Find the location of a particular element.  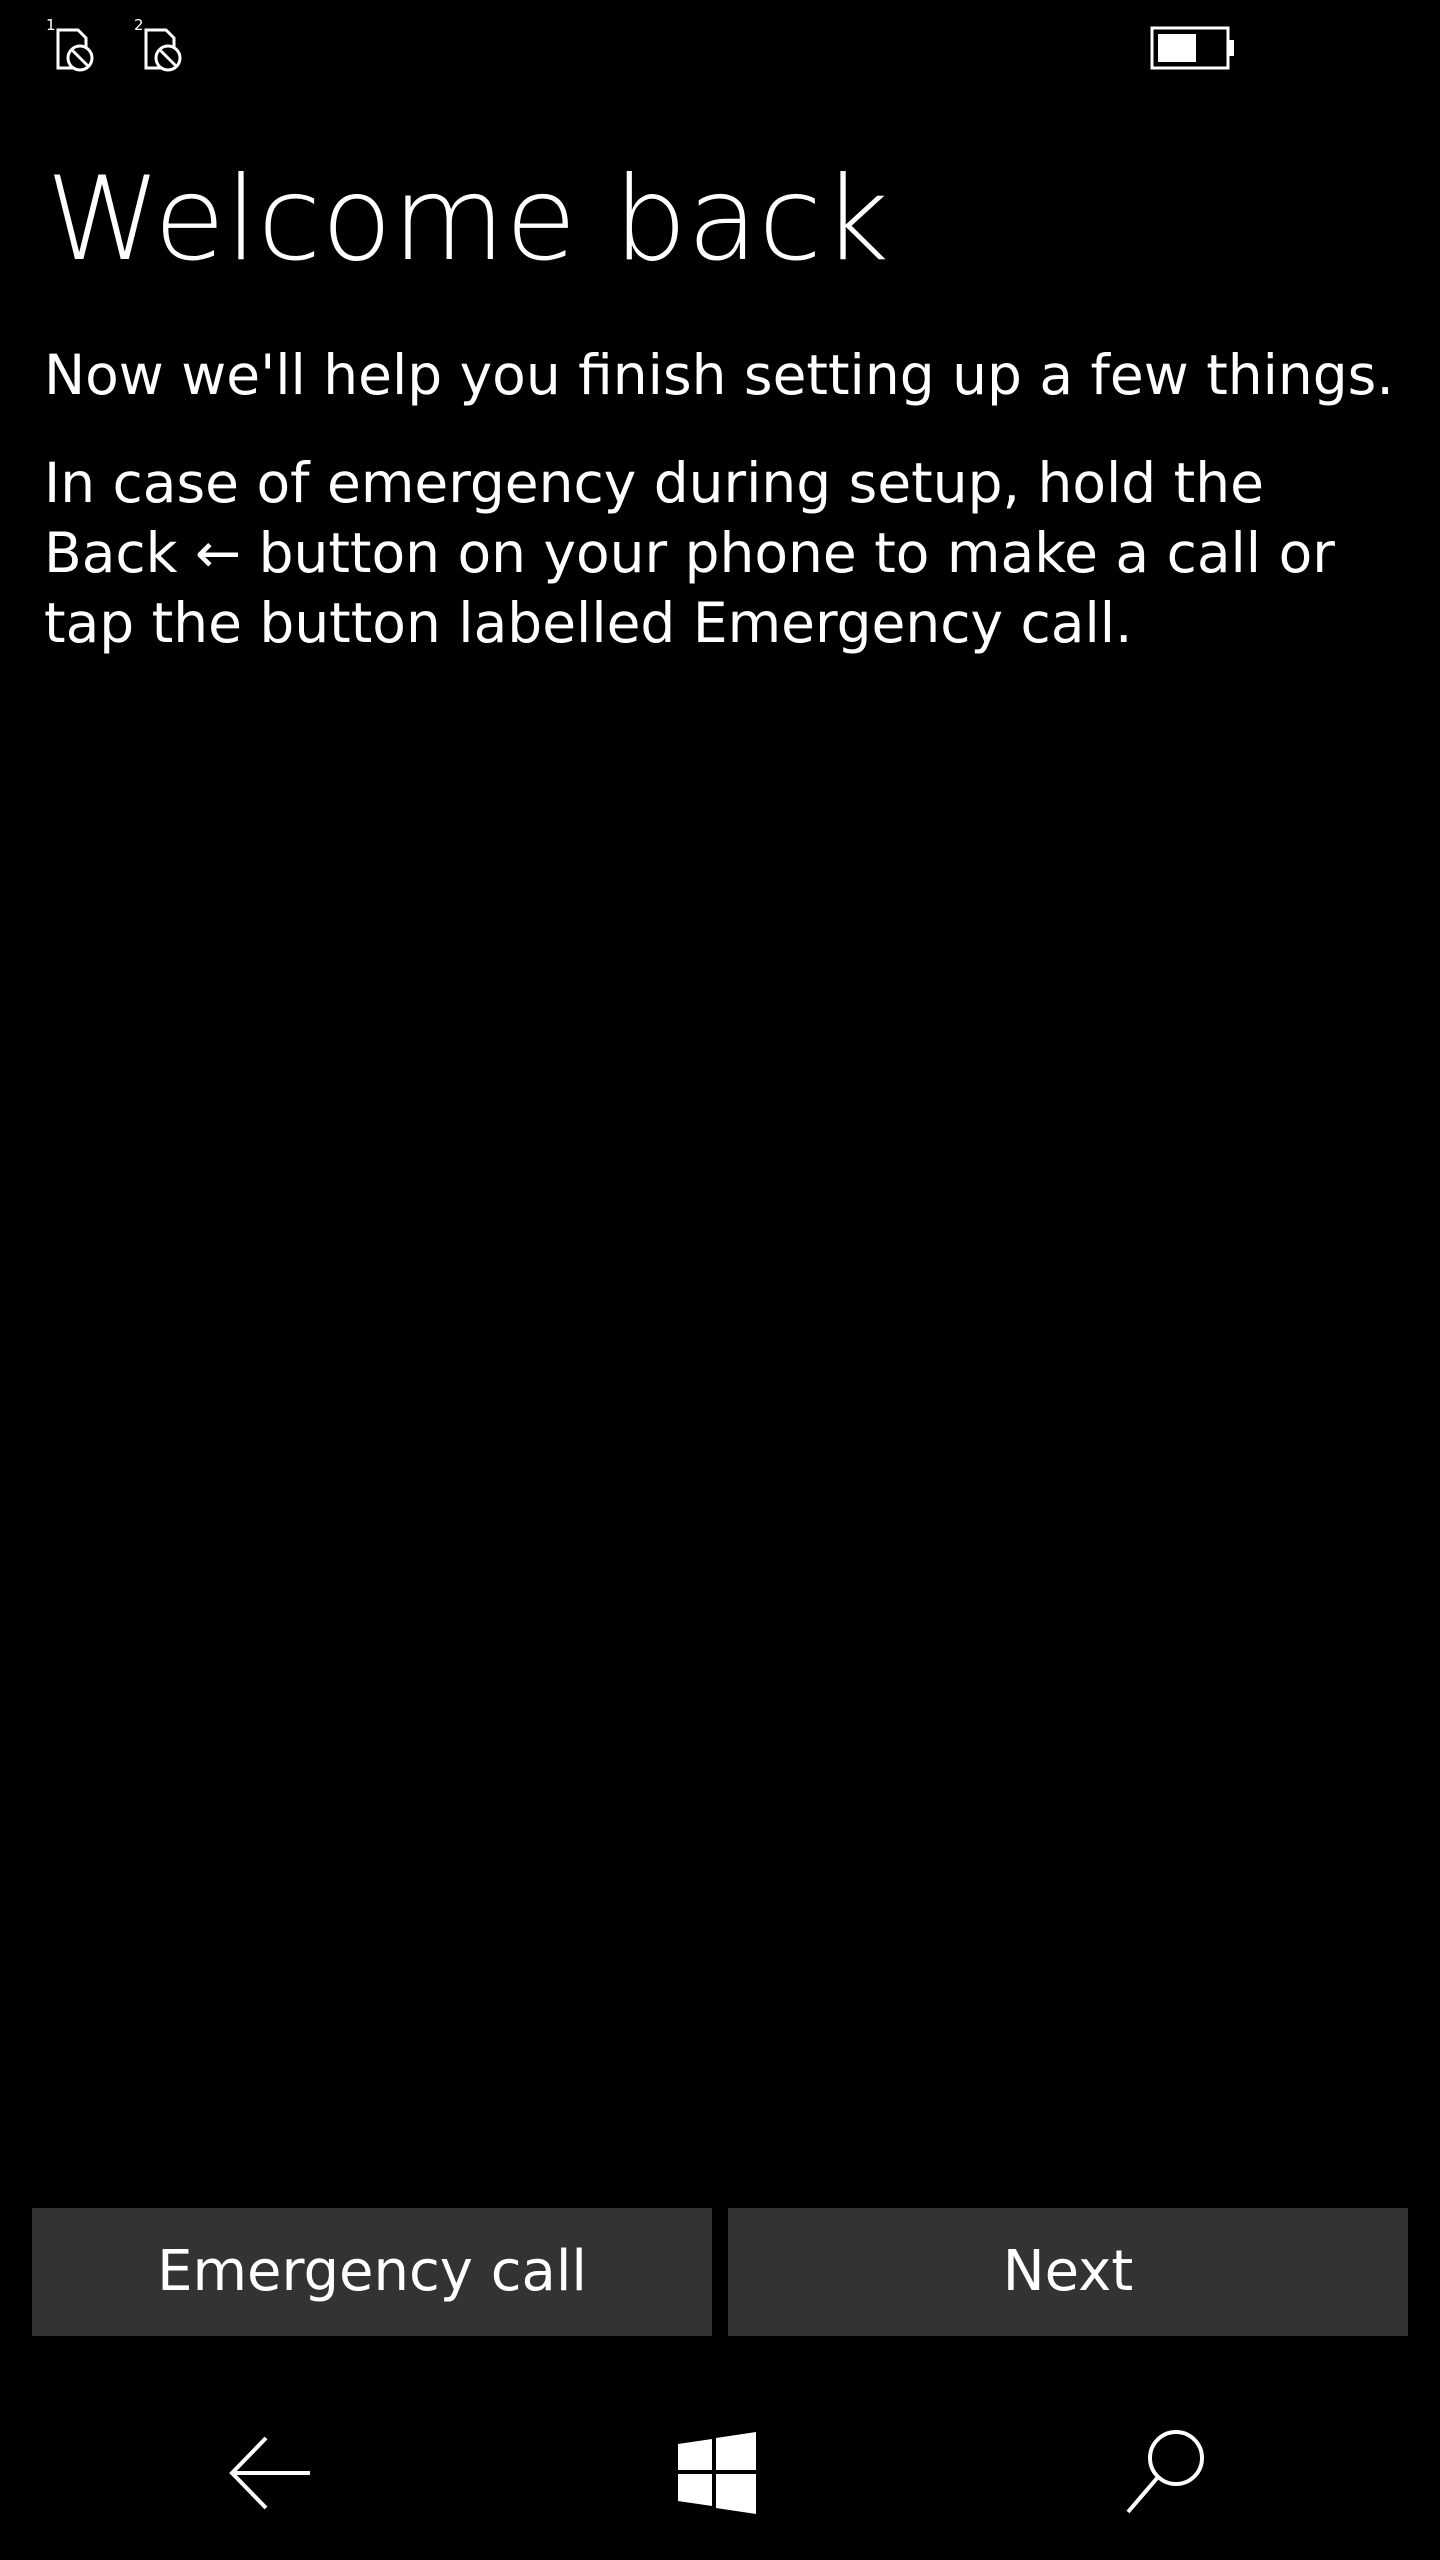

battery-icon is located at coordinates (1193, 48).